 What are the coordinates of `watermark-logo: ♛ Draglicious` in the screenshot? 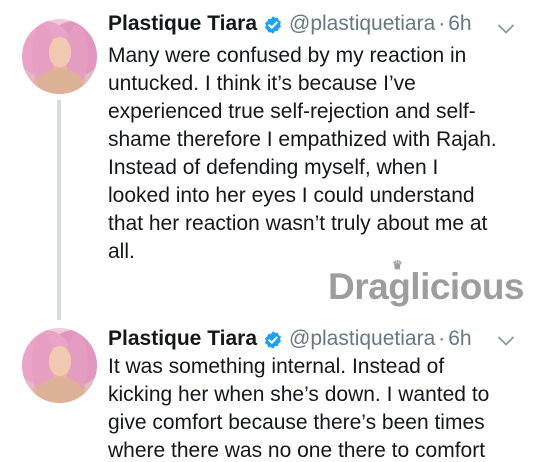 It's located at (426, 283).